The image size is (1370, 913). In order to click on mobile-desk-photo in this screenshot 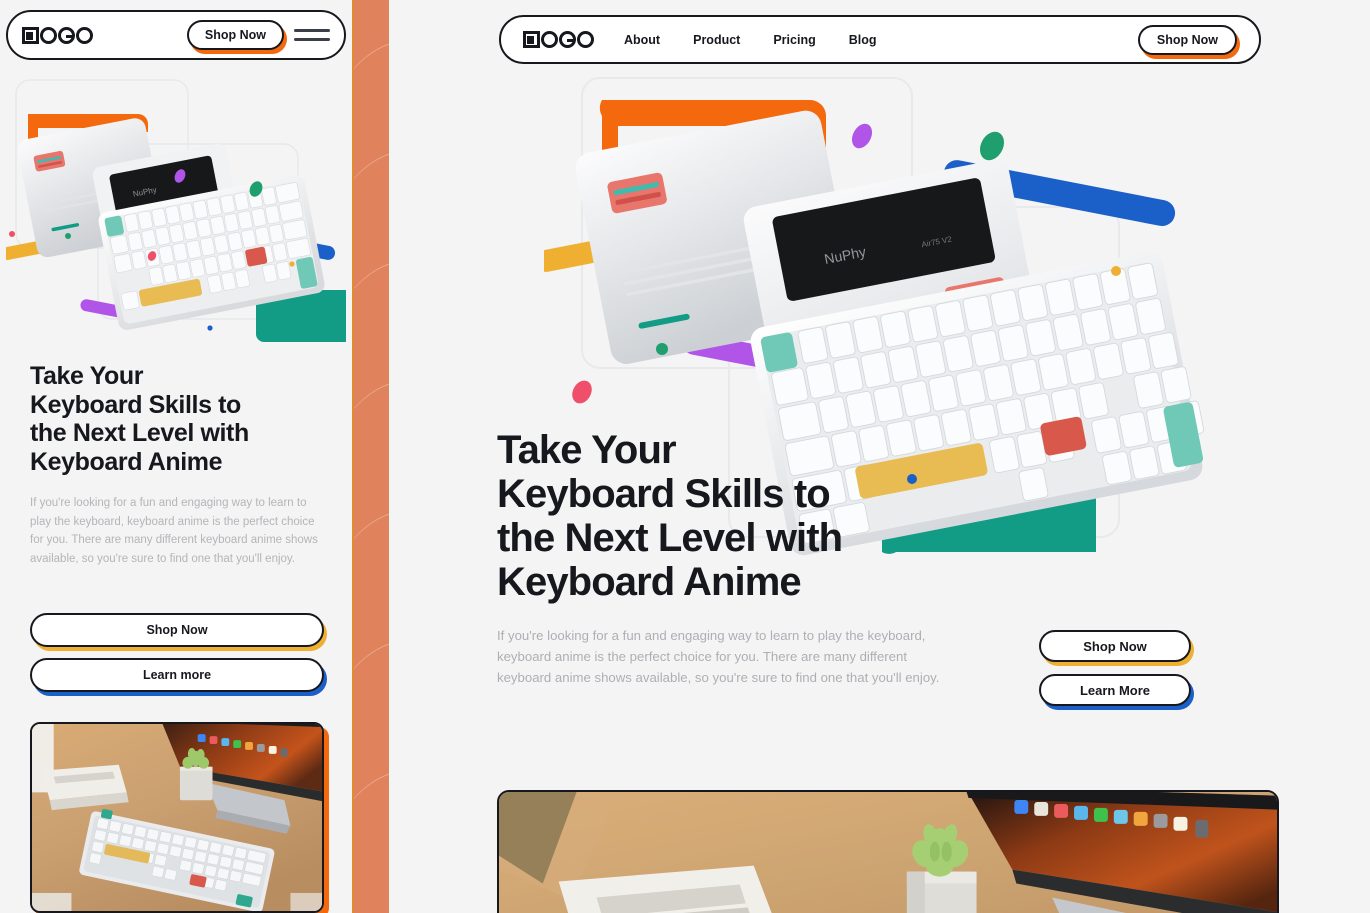, I will do `click(177, 817)`.